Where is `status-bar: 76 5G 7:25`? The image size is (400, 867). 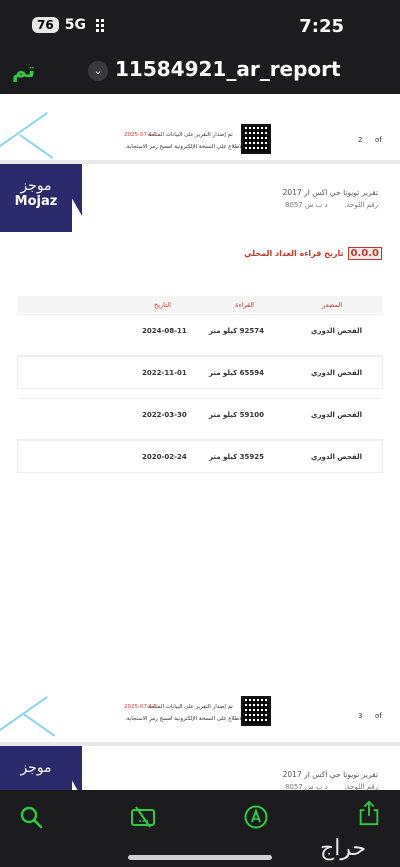
status-bar: 76 5G 7:25 is located at coordinates (200, 24).